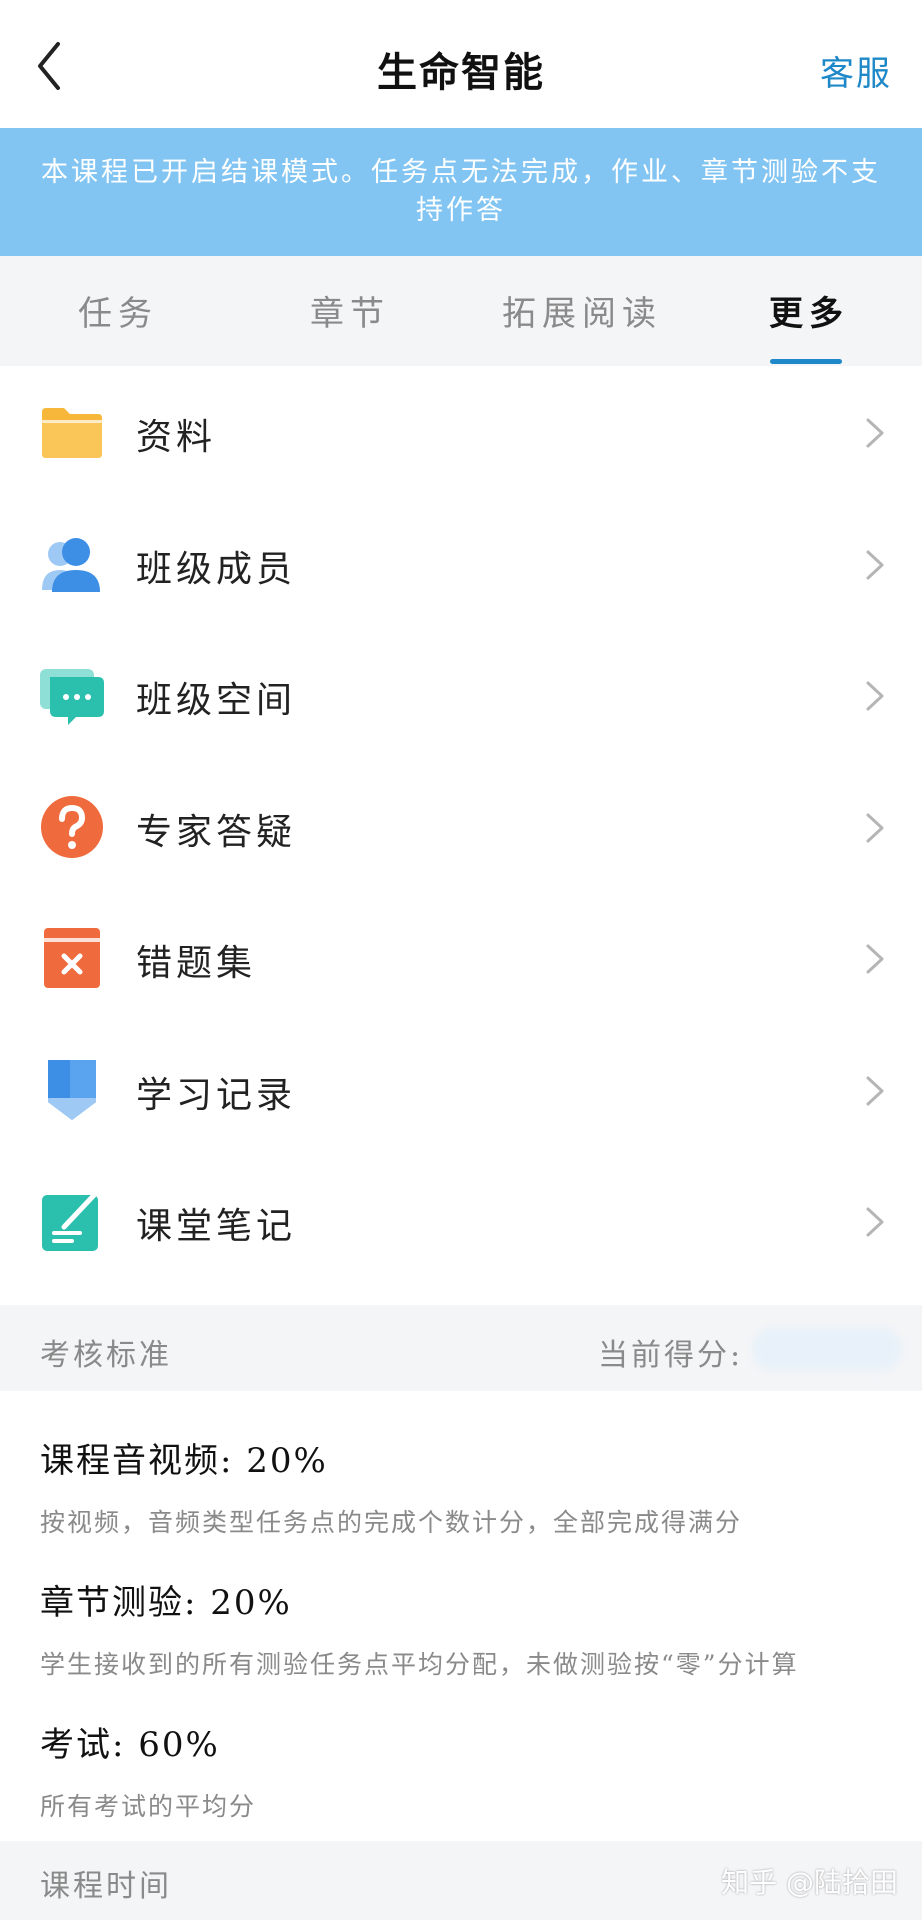  Describe the element at coordinates (72, 1089) in the screenshot. I see `pencil-icon` at that location.